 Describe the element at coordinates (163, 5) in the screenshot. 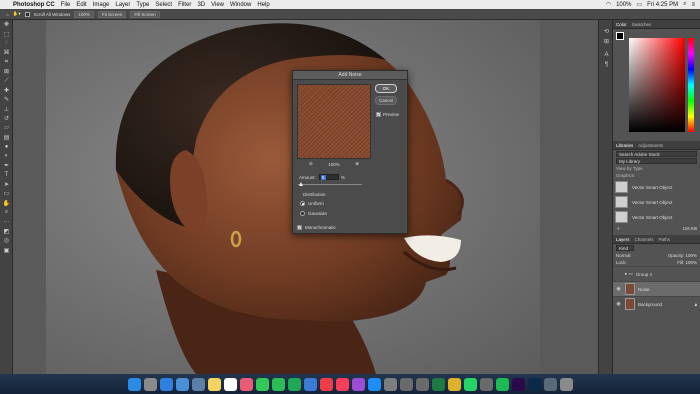

I see `menu-select: Select` at that location.